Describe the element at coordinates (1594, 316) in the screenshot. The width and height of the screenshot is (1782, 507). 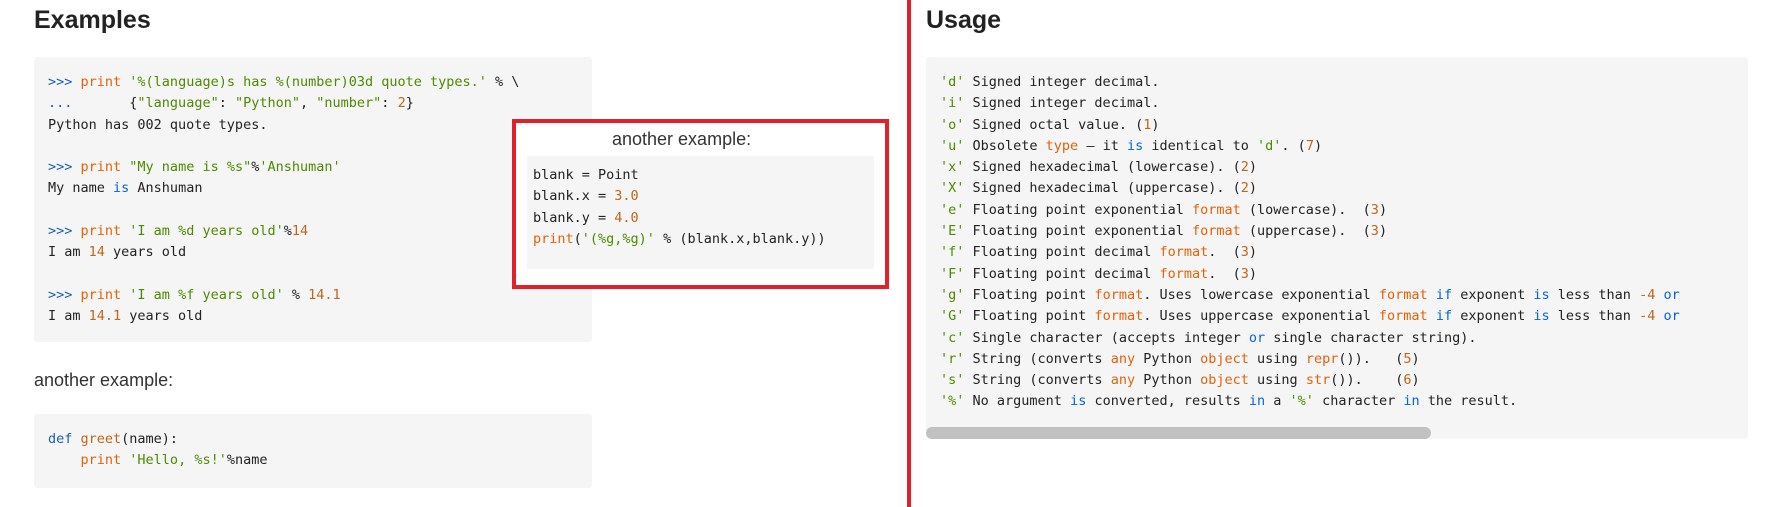
I see `code-token: less than` at that location.